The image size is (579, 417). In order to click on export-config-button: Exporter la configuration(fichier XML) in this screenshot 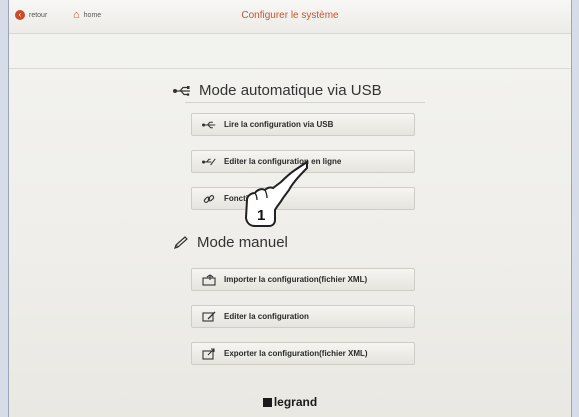, I will do `click(303, 353)`.